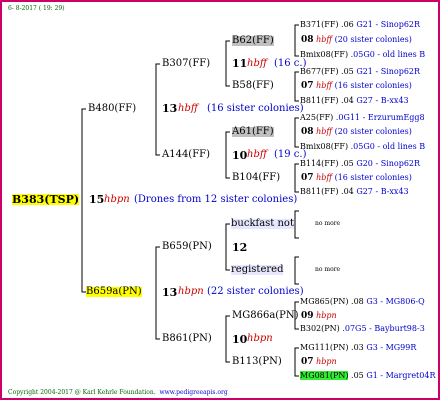 The image size is (440, 400). Describe the element at coordinates (255, 108) in the screenshot. I see `g1-note: (16 sister colonies)` at that location.